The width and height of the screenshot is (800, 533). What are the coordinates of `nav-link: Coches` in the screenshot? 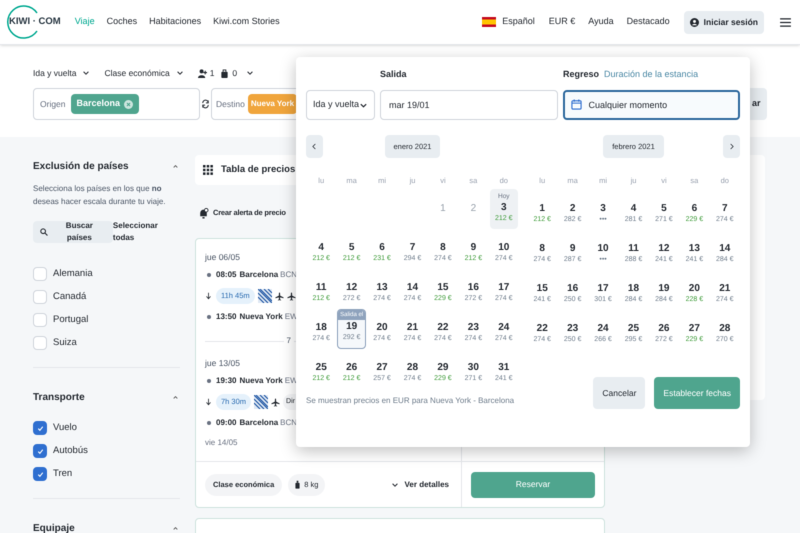 It's located at (122, 22).